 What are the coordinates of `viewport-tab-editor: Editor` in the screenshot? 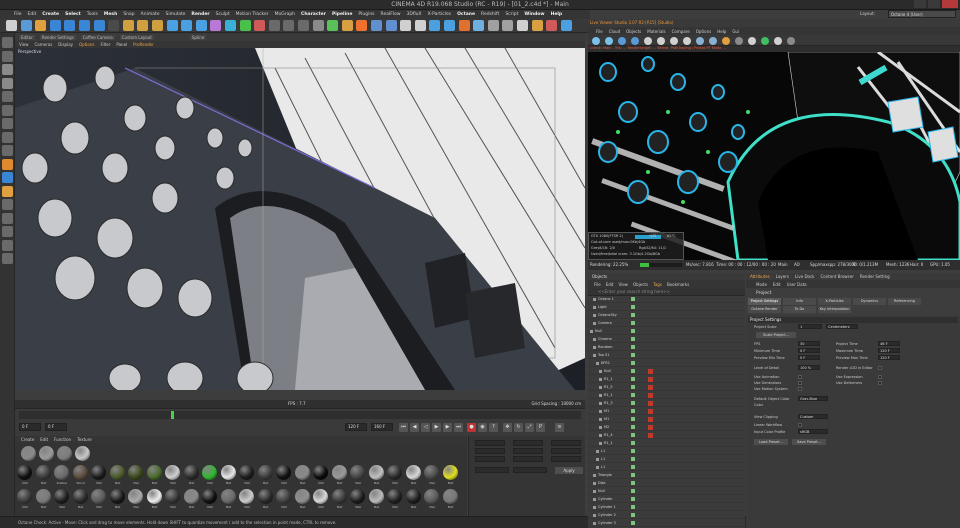 It's located at (27, 37).